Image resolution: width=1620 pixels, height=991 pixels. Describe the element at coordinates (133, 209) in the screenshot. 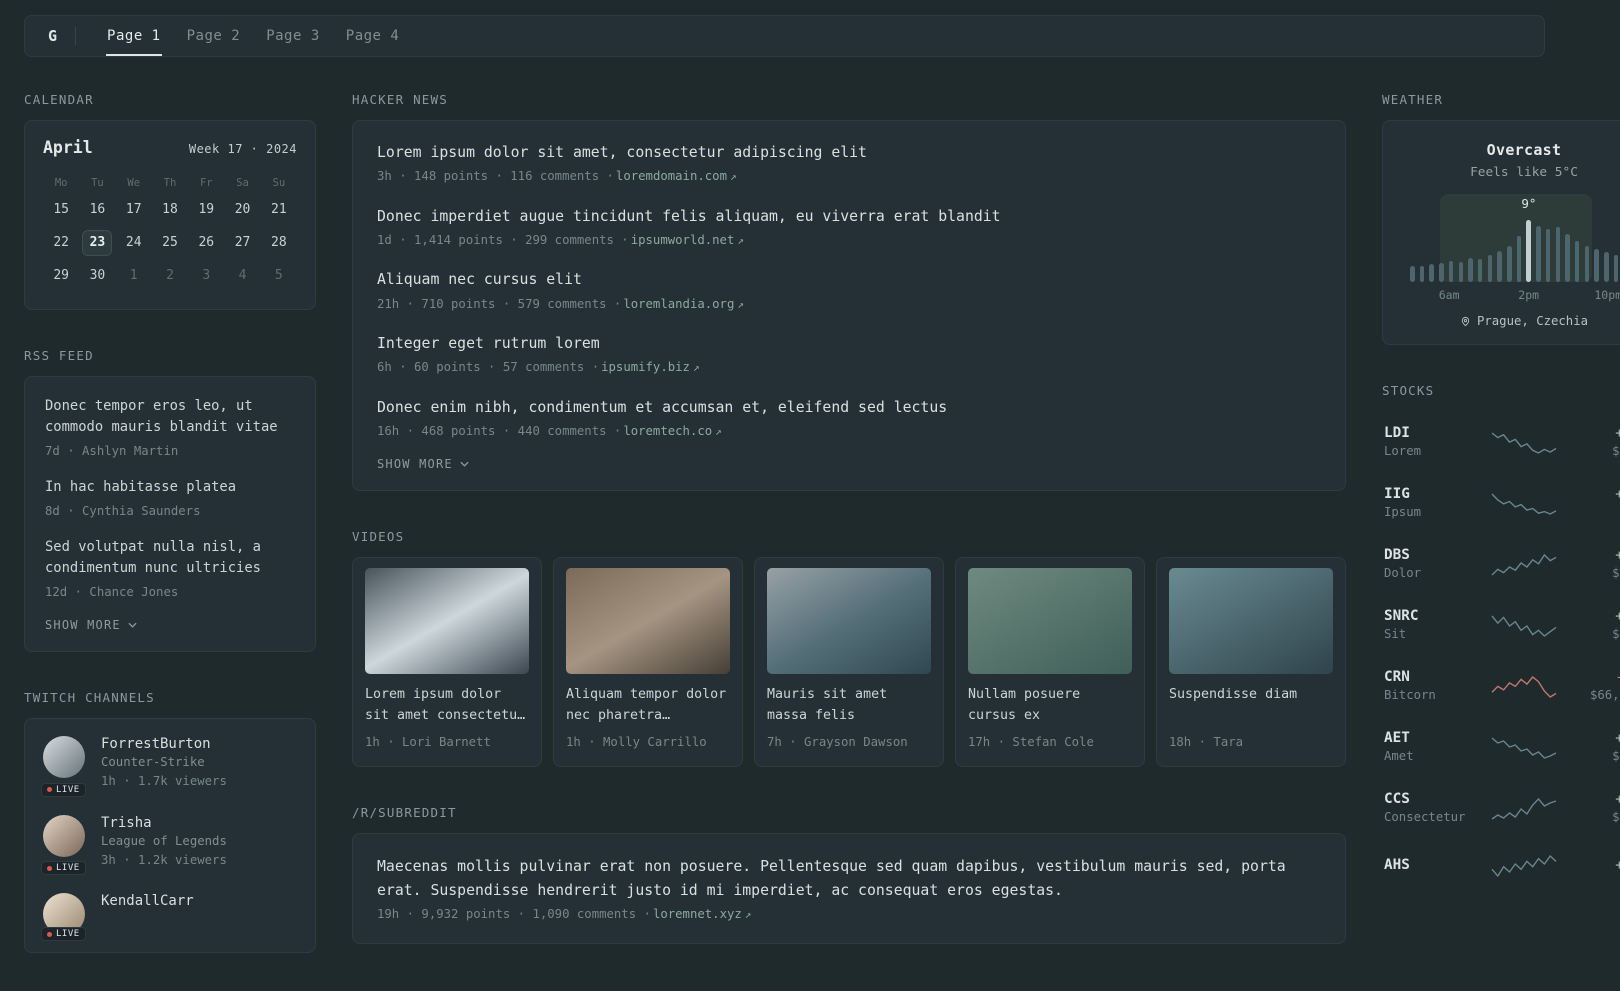

I see `calendar-day: 17` at that location.